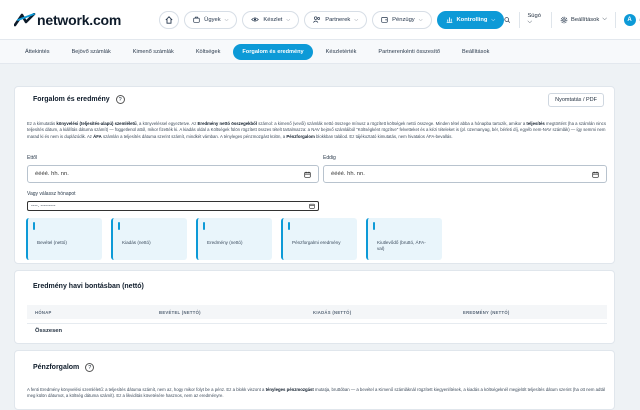 This screenshot has width=640, height=410. Describe the element at coordinates (196, 19) in the screenshot. I see `briefcase-icon` at that location.